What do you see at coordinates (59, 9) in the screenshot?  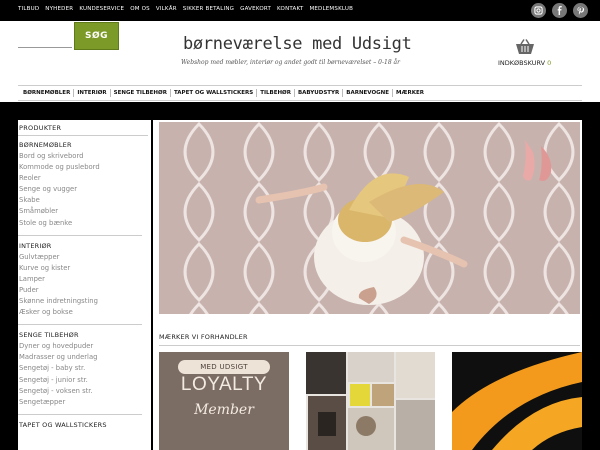 I see `top-nav-item: NYHEDER` at bounding box center [59, 9].